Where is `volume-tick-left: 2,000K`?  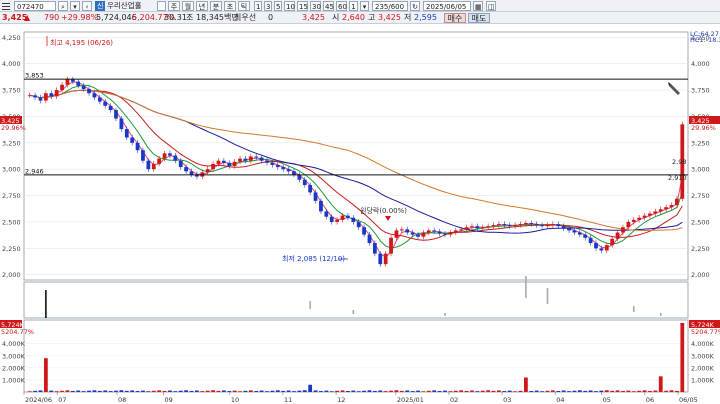
volume-tick-left: 2,000K is located at coordinates (14, 368).